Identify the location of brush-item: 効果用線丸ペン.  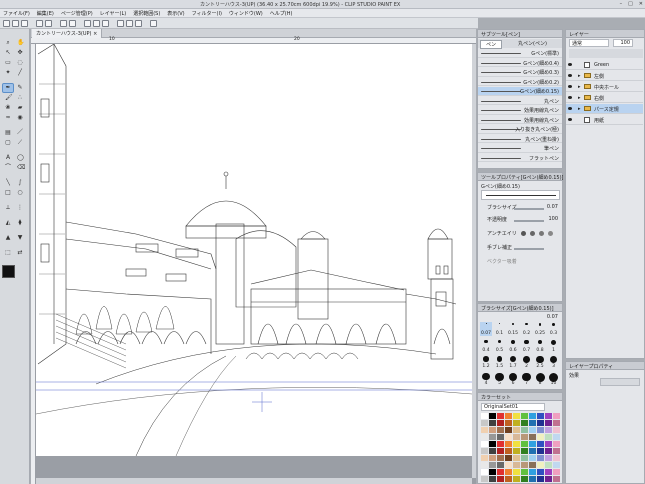
(520, 120).